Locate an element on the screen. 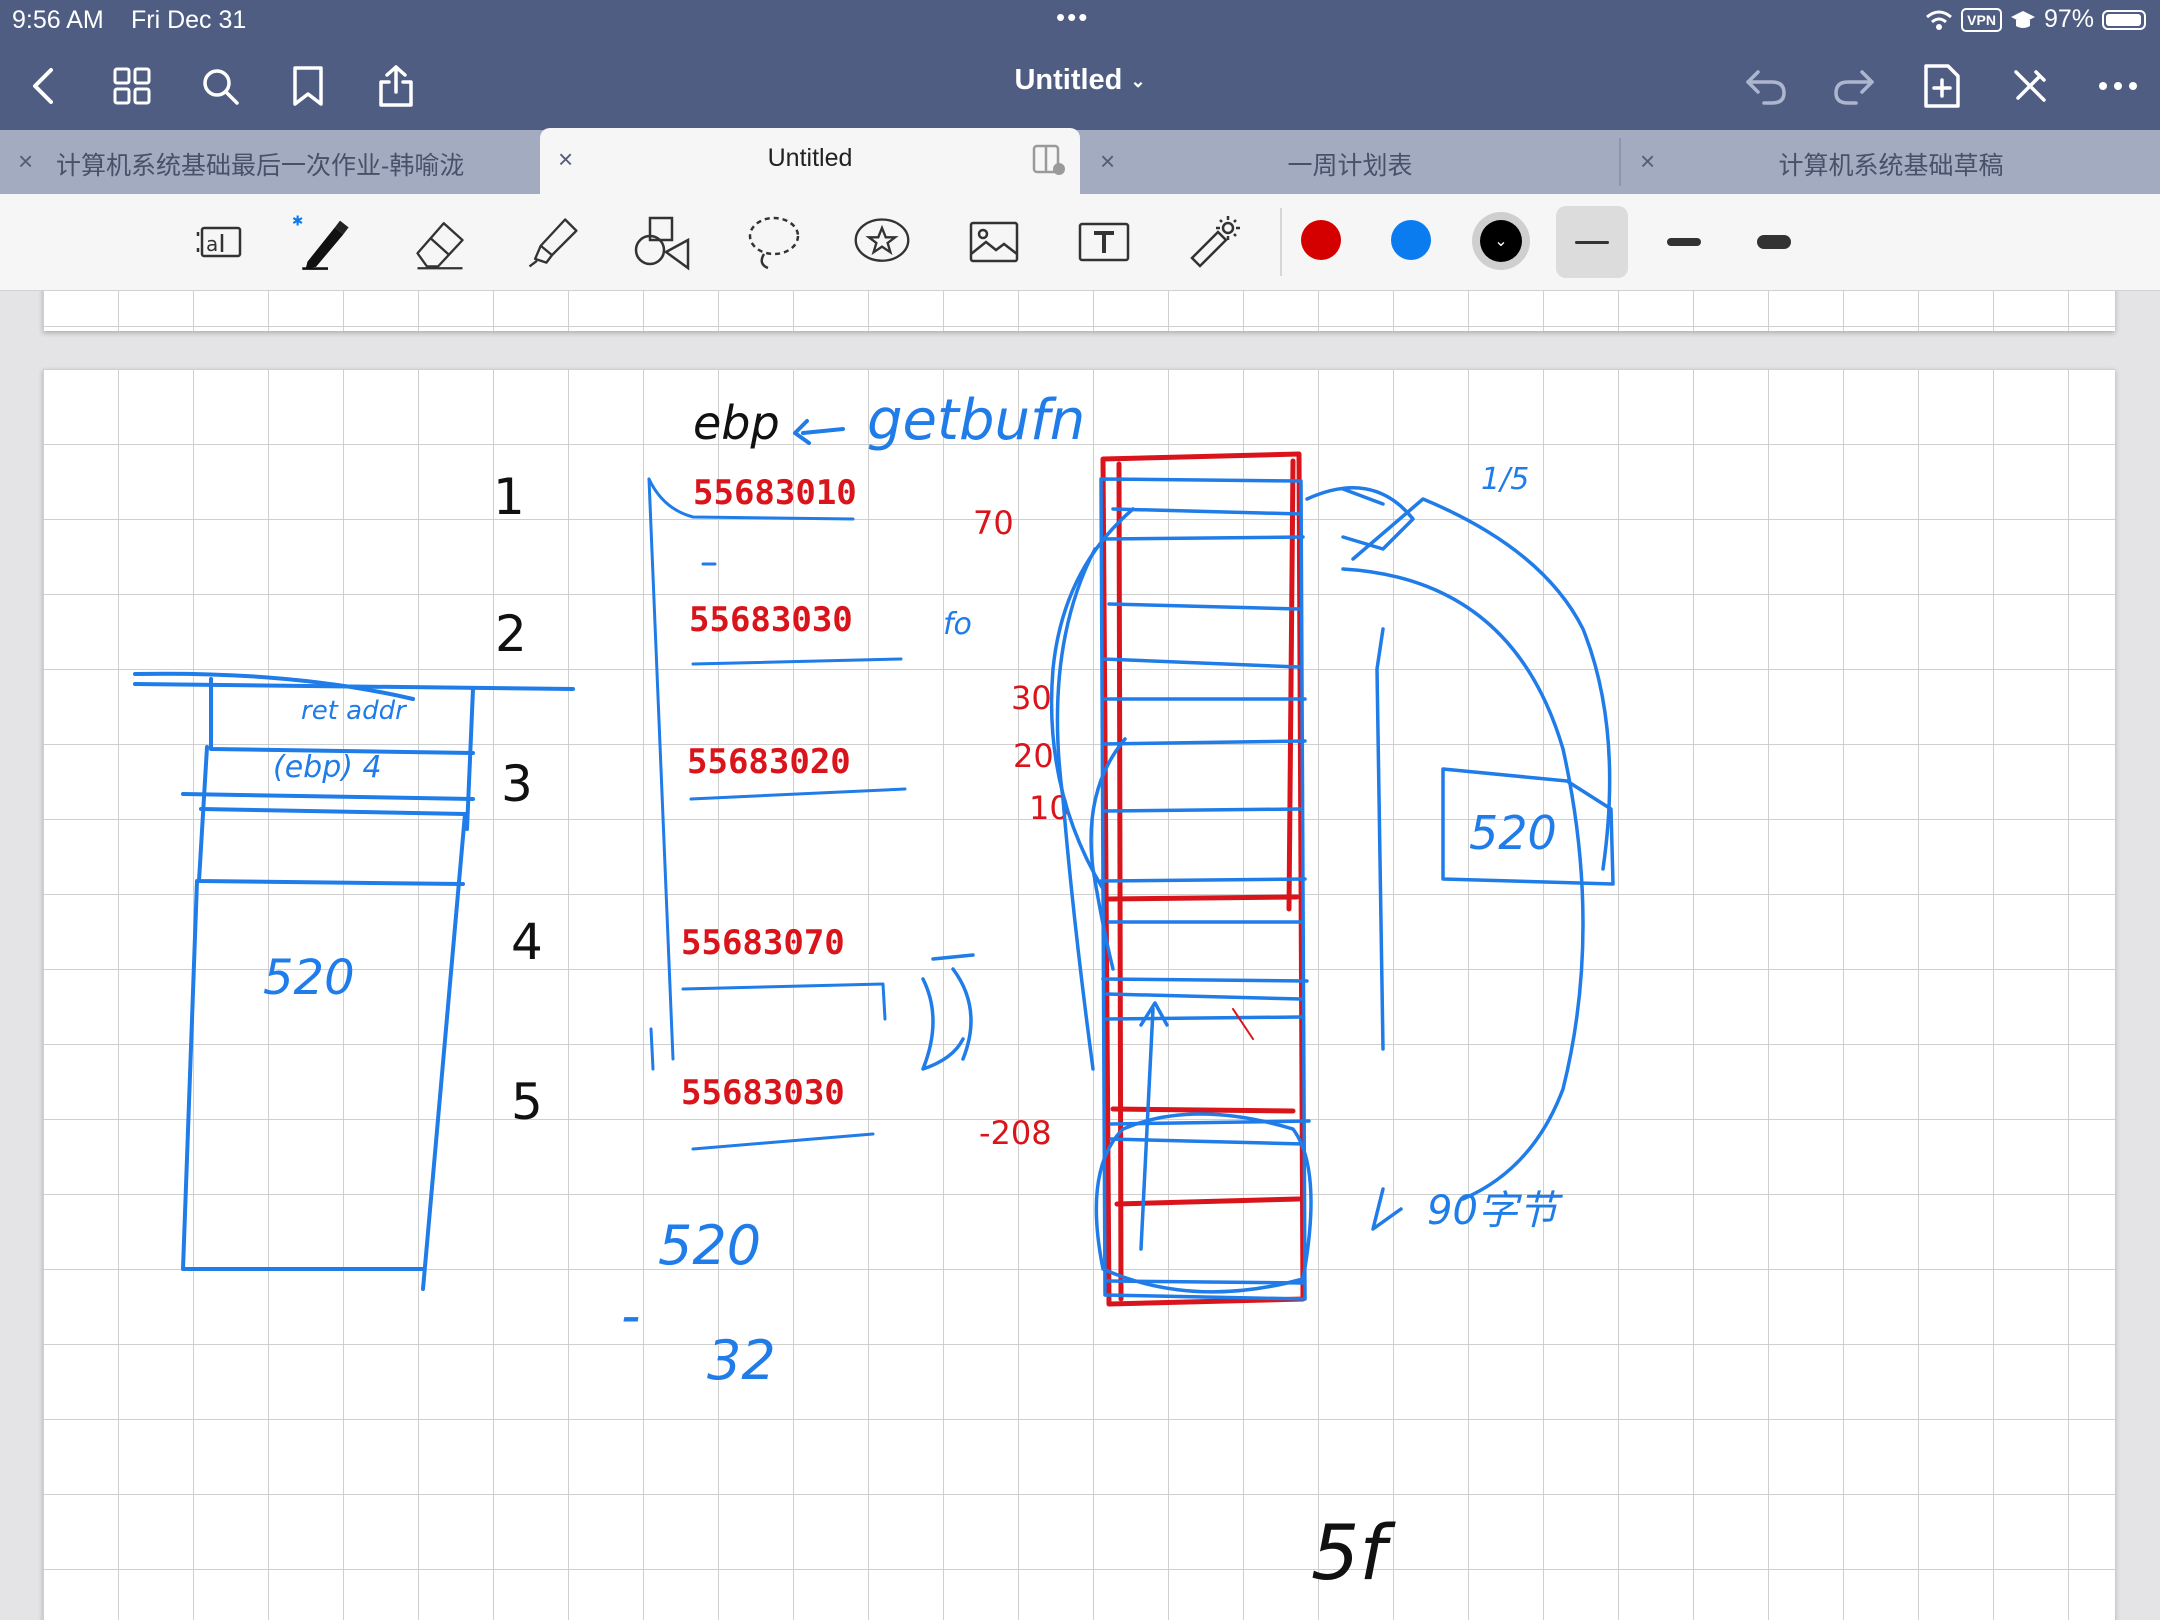 The width and height of the screenshot is (2160, 1620). tab-untitled: × Untitled is located at coordinates (810, 161).